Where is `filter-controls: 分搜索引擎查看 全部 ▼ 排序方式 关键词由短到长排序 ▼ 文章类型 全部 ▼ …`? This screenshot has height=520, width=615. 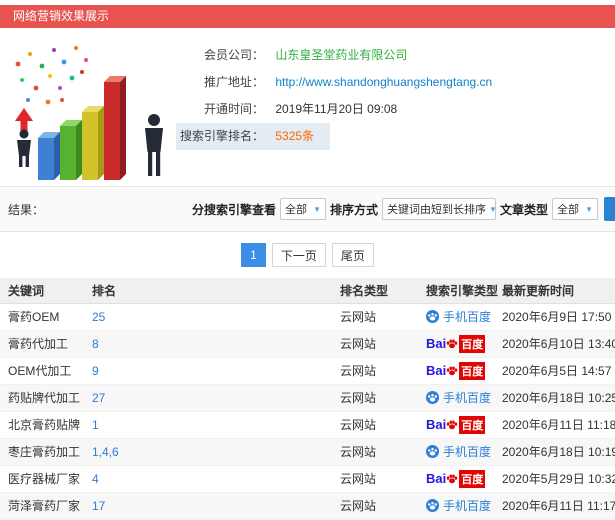
filter-controls: 分搜索引擎查看 全部 ▼ 排序方式 关键词由短到长排序 ▼ 文章类型 全部 ▼ … is located at coordinates (403, 209).